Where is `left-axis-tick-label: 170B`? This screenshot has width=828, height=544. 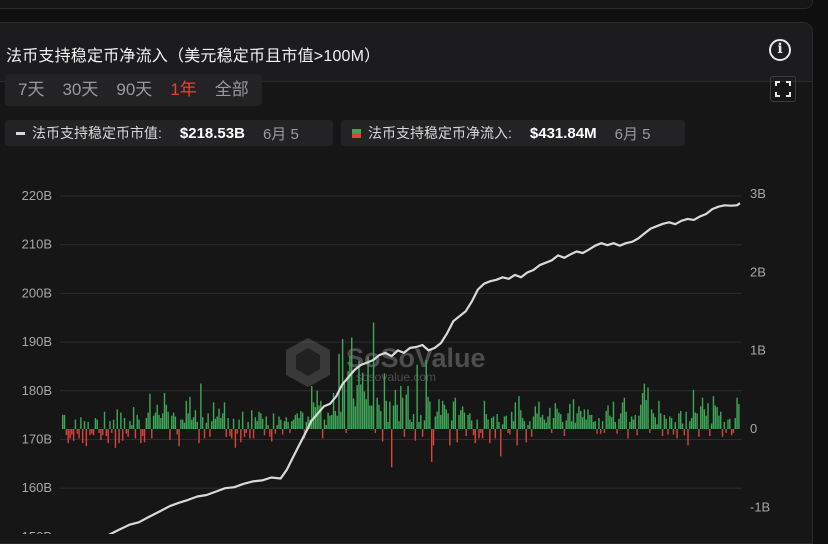 left-axis-tick-label: 170B is located at coordinates (37, 439).